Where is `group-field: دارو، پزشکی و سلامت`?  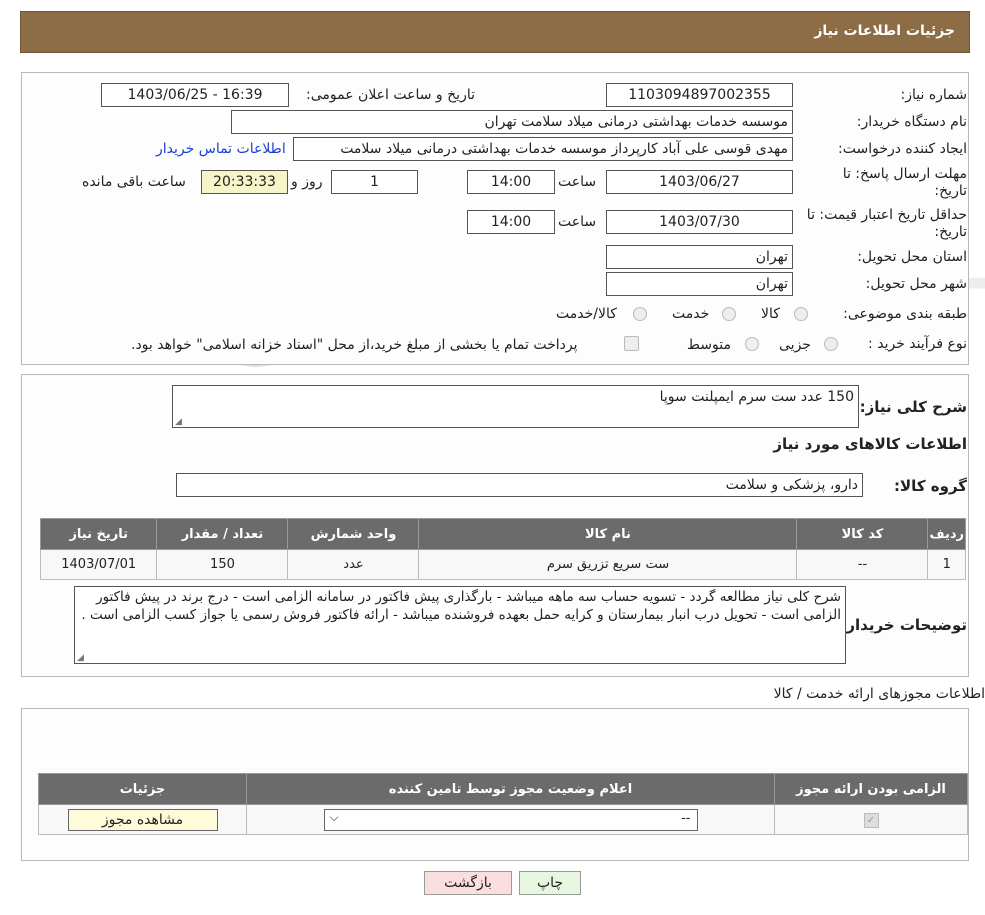
group-field: دارو، پزشکی و سلامت is located at coordinates (519, 485).